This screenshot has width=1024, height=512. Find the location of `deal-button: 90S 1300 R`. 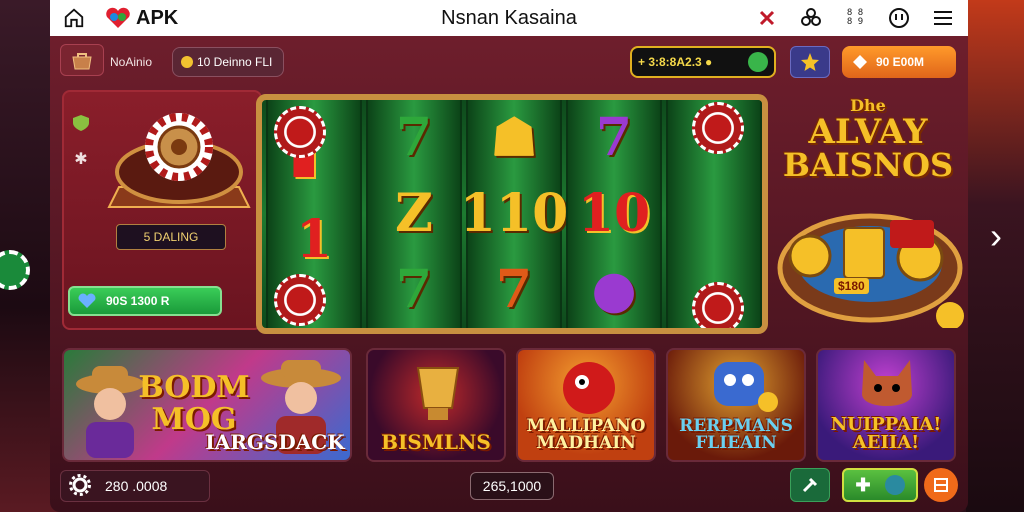

deal-button: 90S 1300 R is located at coordinates (145, 301).